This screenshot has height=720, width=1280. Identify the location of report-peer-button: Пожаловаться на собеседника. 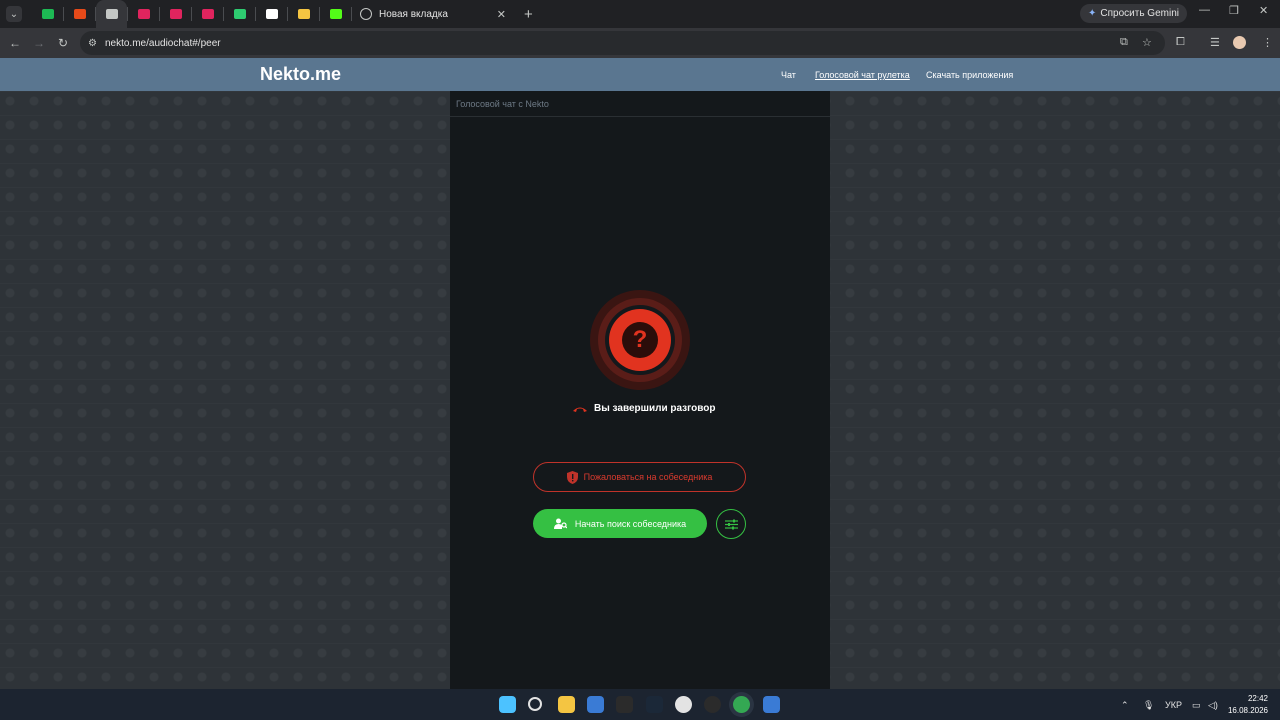
(639, 477).